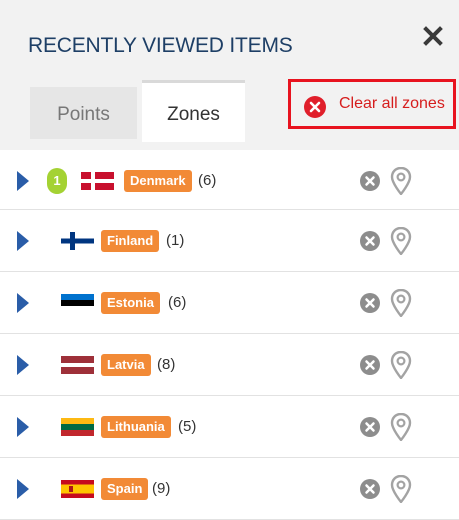 This screenshot has width=459, height=520. Describe the element at coordinates (136, 426) in the screenshot. I see `zone-tag: Lithuania` at that location.